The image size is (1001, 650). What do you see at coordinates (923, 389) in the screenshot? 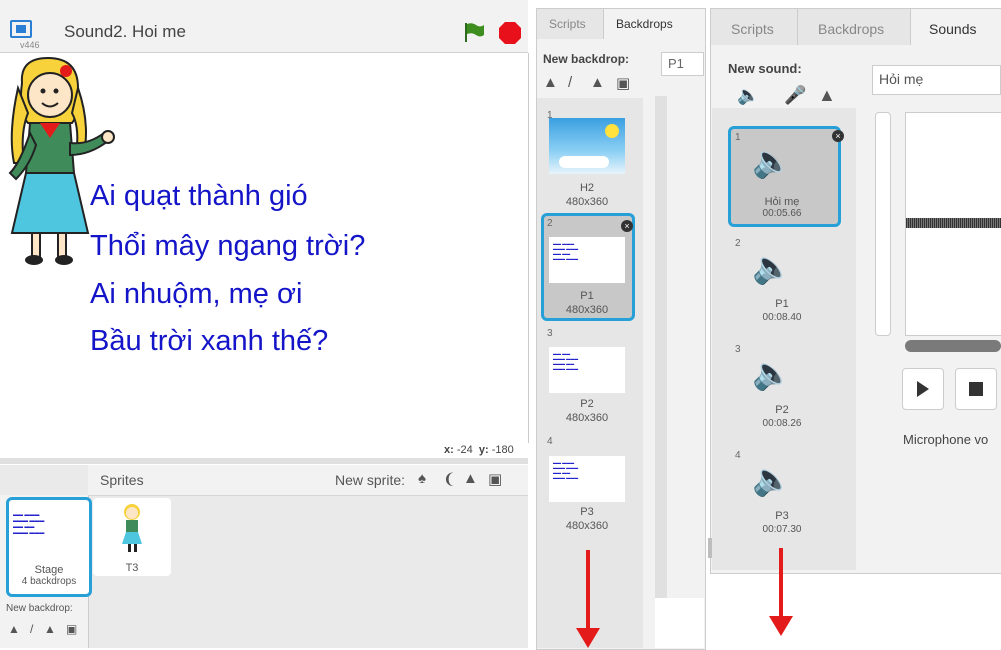
I see `play-button` at bounding box center [923, 389].